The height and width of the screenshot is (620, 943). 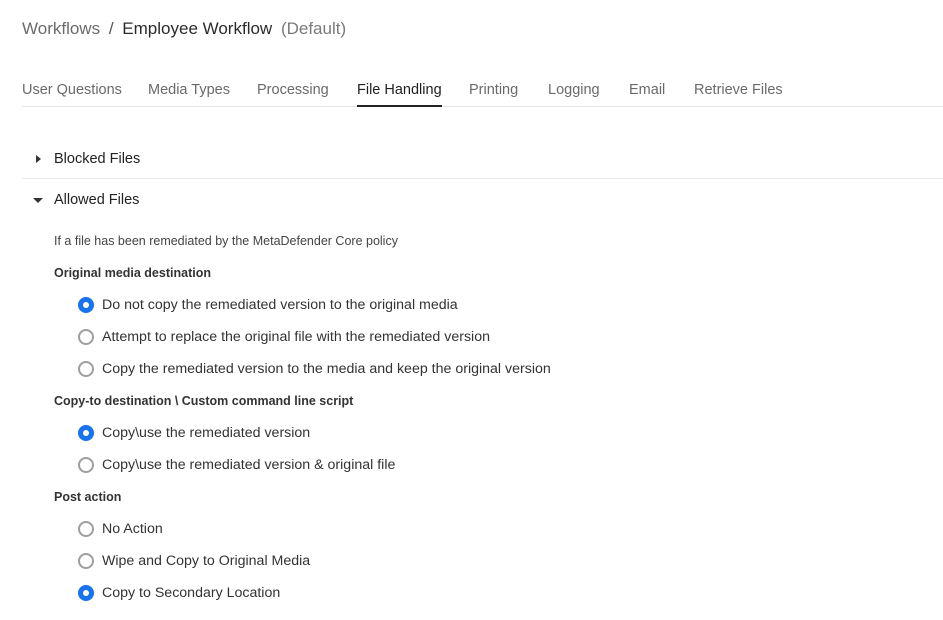 What do you see at coordinates (97, 158) in the screenshot?
I see `section-blocked-files-title: Blocked Files` at bounding box center [97, 158].